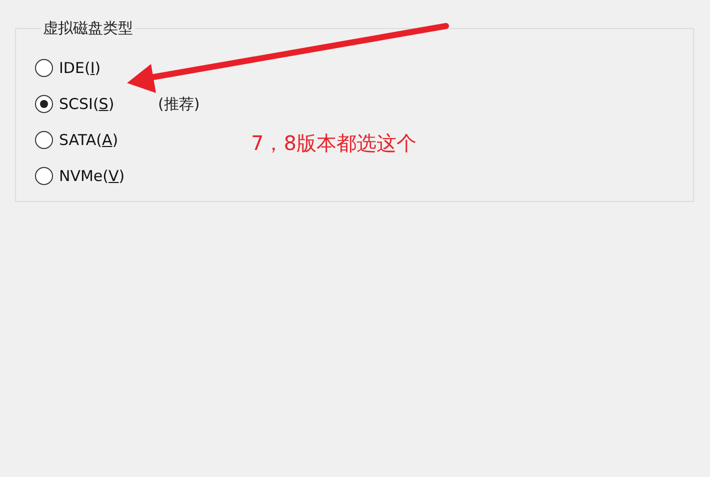  What do you see at coordinates (88, 28) in the screenshot?
I see `group-title: 虚拟磁盘类型` at bounding box center [88, 28].